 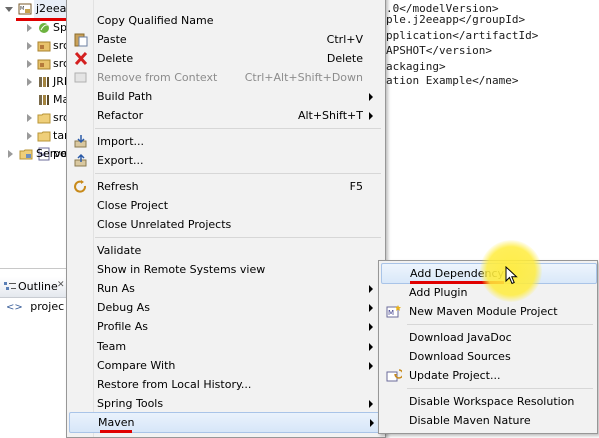 I want to click on outline-tab-label: Outline, so click(x=38, y=286).